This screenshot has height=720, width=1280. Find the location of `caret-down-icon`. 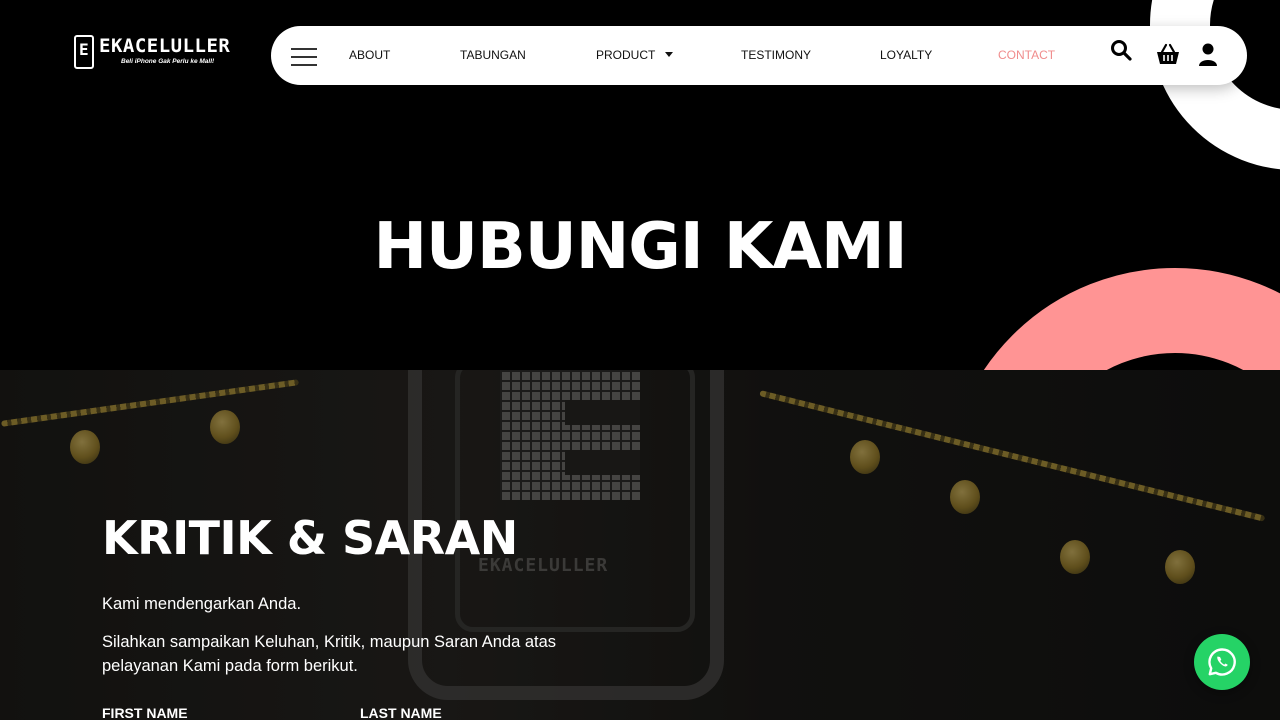

caret-down-icon is located at coordinates (669, 54).